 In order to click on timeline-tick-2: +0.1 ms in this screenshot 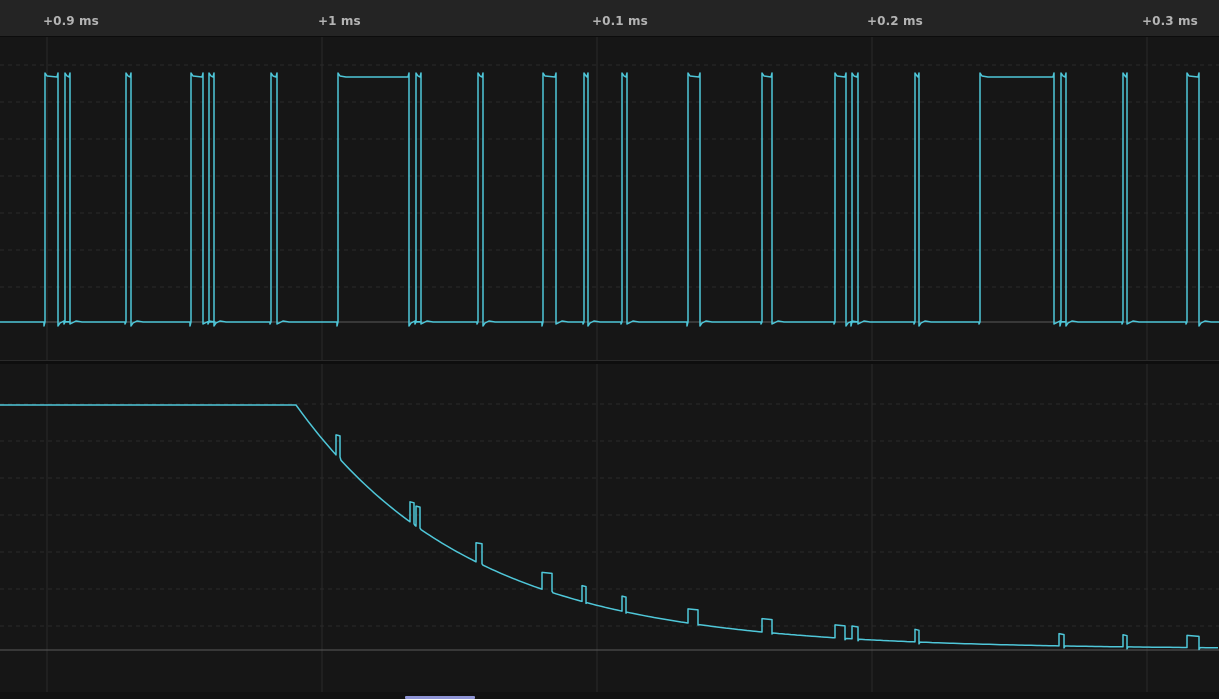, I will do `click(620, 21)`.